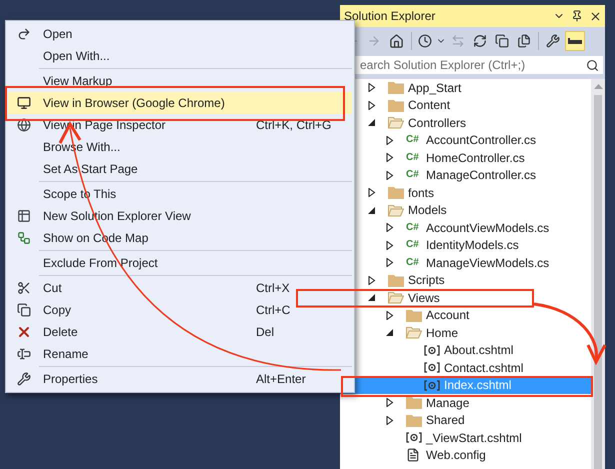 This screenshot has width=615, height=469. I want to click on menu-item: Open, so click(180, 34).